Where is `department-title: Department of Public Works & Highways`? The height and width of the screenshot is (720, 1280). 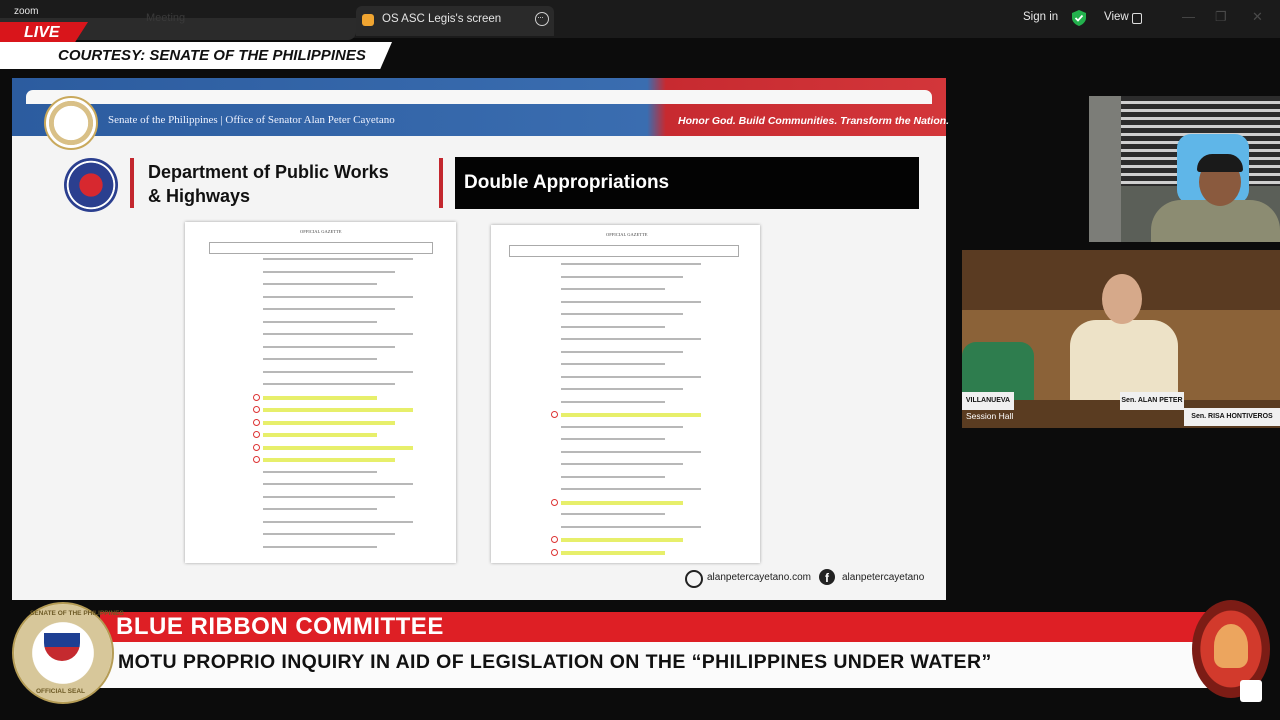
department-title: Department of Public Works & Highways is located at coordinates (293, 184).